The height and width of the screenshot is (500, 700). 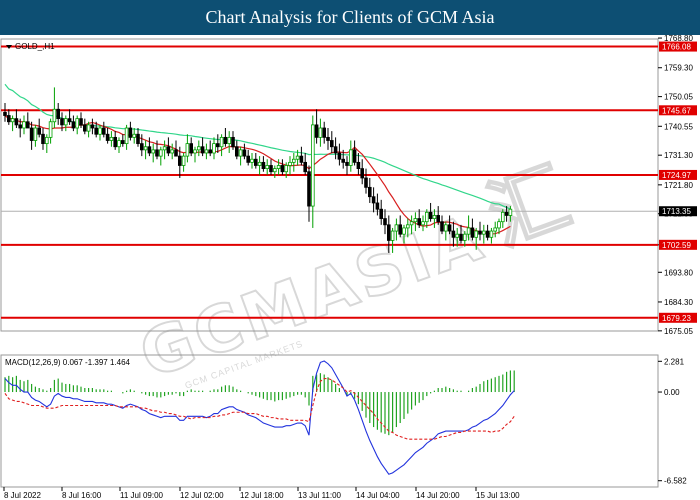 What do you see at coordinates (438, 495) in the screenshot?
I see `time-tick-label: 14 Jul 20:00` at bounding box center [438, 495].